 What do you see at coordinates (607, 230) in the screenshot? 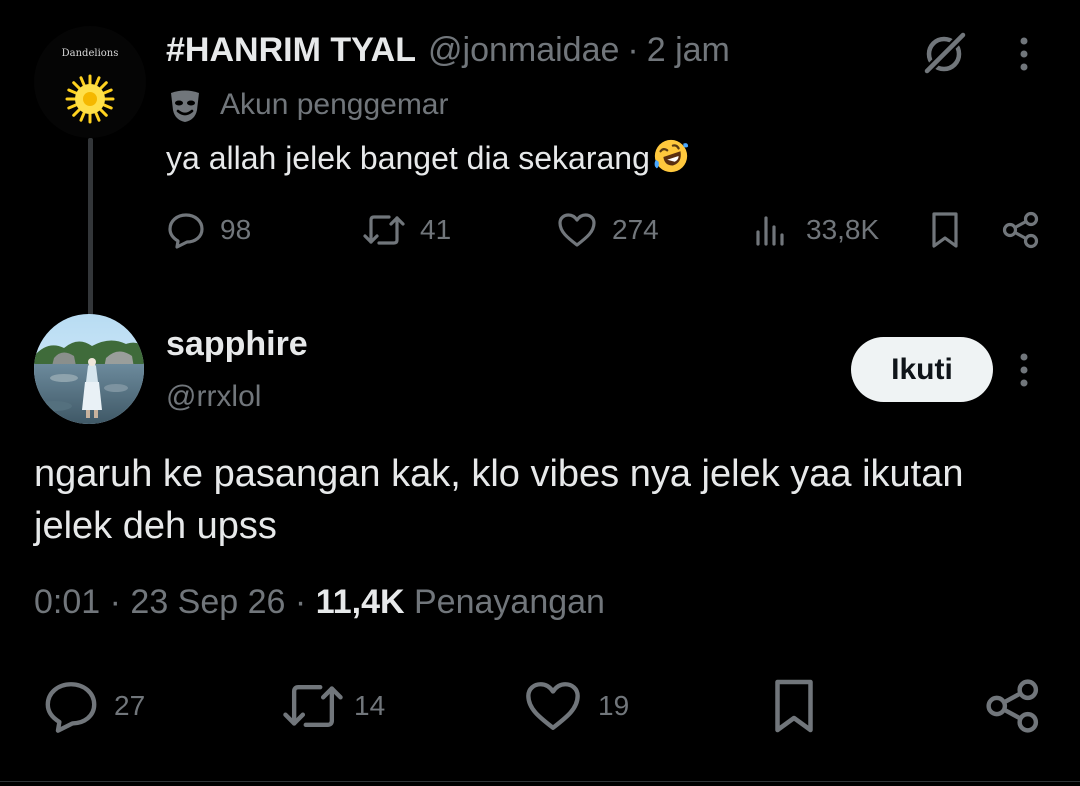
I see `parent-like-button: 274` at bounding box center [607, 230].